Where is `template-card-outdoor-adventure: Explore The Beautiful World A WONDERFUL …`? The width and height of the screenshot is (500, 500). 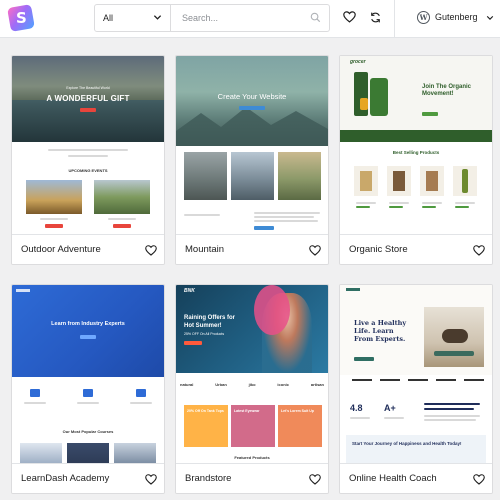
template-card-outdoor-adventure: Explore The Beautiful World A WONDERFUL … is located at coordinates (88, 160).